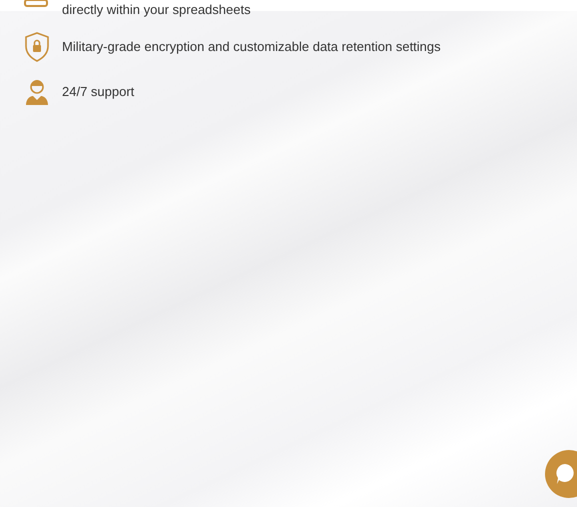 This screenshot has height=507, width=577. Describe the element at coordinates (565, 474) in the screenshot. I see `chat-bubble-icon` at that location.